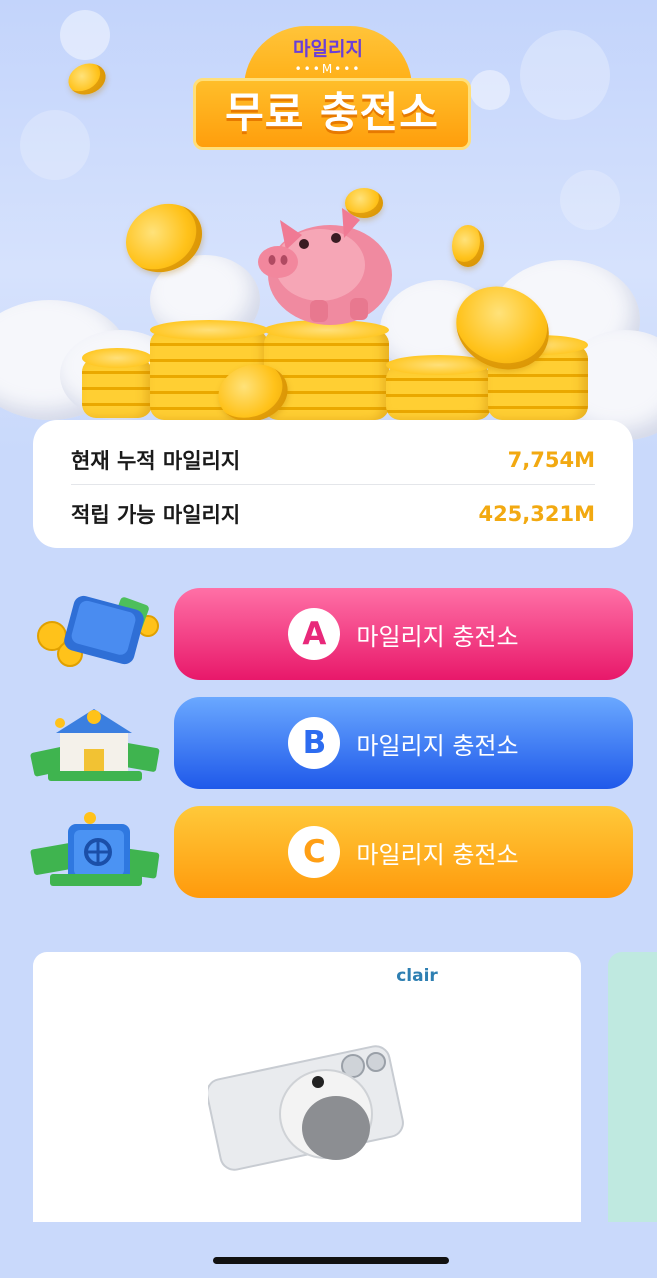  What do you see at coordinates (306, 1108) in the screenshot?
I see `product-image` at bounding box center [306, 1108].